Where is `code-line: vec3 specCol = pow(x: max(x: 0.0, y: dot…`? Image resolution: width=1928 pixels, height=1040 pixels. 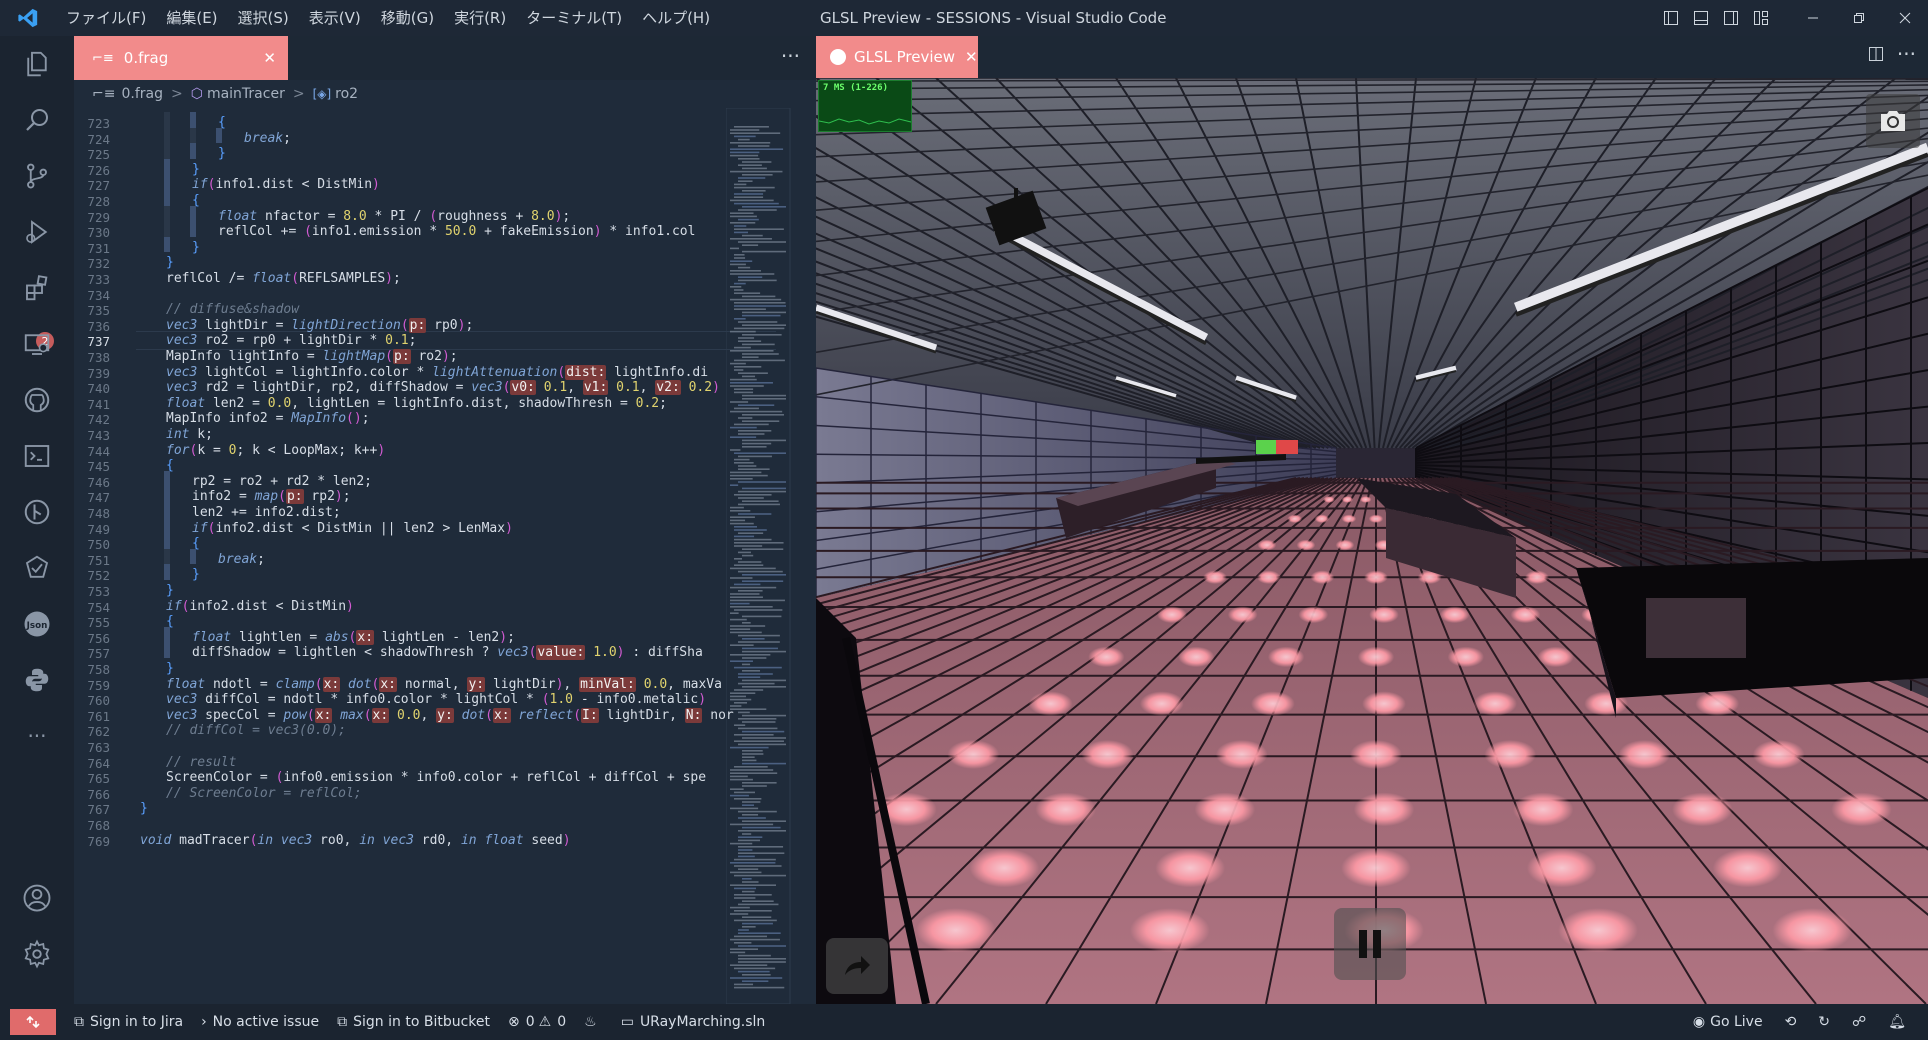 code-line: vec3 specCol = pow(x: max(x: 0.0, y: dot… is located at coordinates (450, 715).